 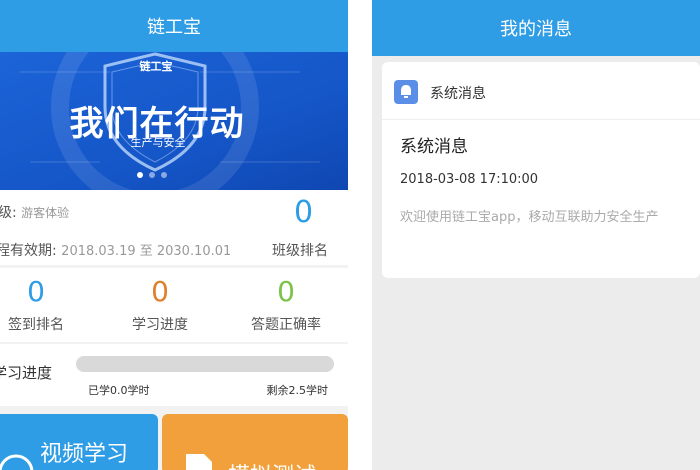 I want to click on study-progress: 学习进度 已学0.0学时 剩余2.5学时, so click(x=174, y=375).